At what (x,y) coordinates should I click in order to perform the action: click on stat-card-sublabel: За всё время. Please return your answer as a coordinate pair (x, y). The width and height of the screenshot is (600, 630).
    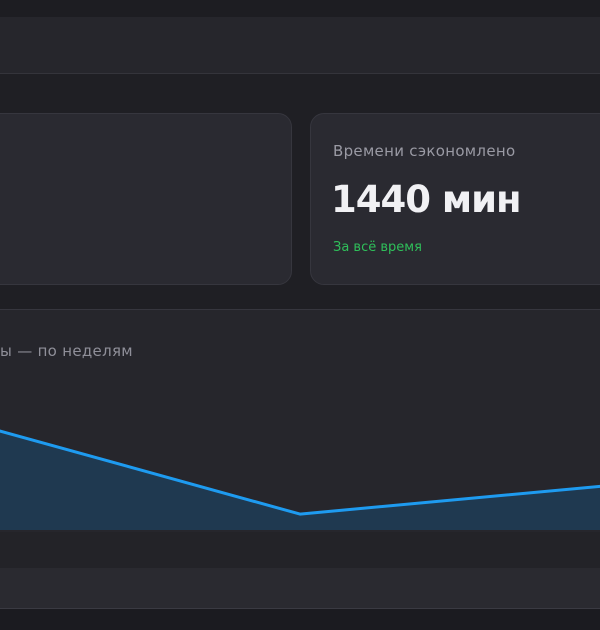
    Looking at the image, I should click on (377, 247).